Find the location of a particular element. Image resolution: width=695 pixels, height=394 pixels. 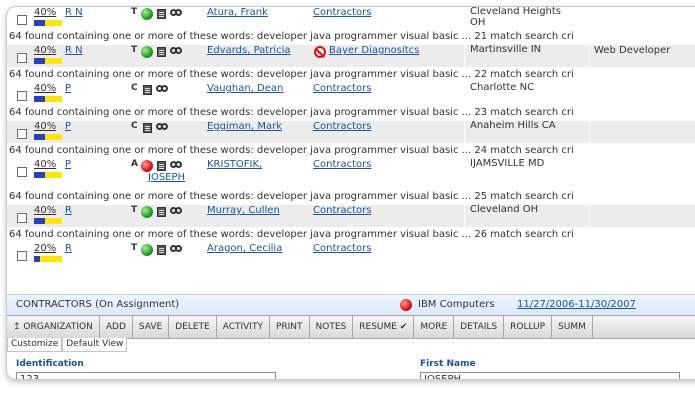

add-button: ADD is located at coordinates (116, 327).